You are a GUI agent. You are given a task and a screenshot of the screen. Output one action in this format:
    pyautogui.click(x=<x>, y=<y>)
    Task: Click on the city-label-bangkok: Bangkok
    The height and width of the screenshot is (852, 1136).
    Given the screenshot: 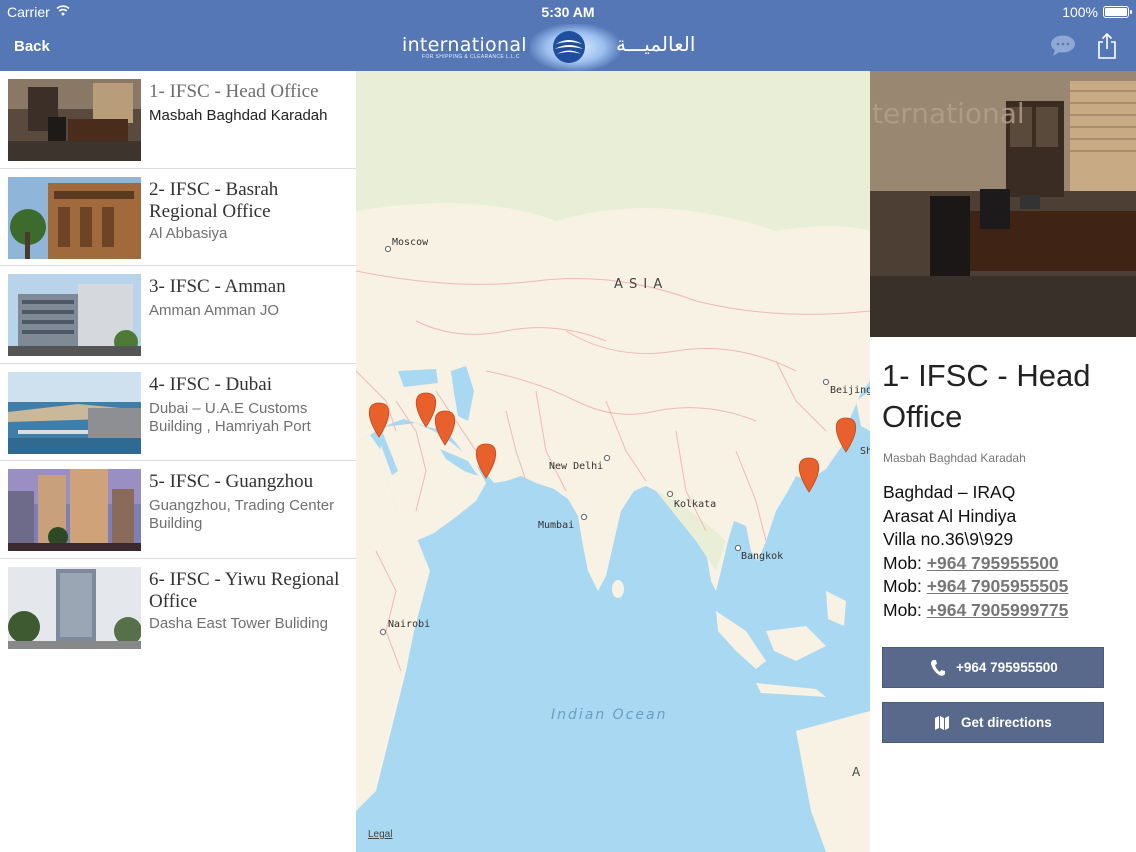 What is the action you would take?
    pyautogui.click(x=762, y=556)
    